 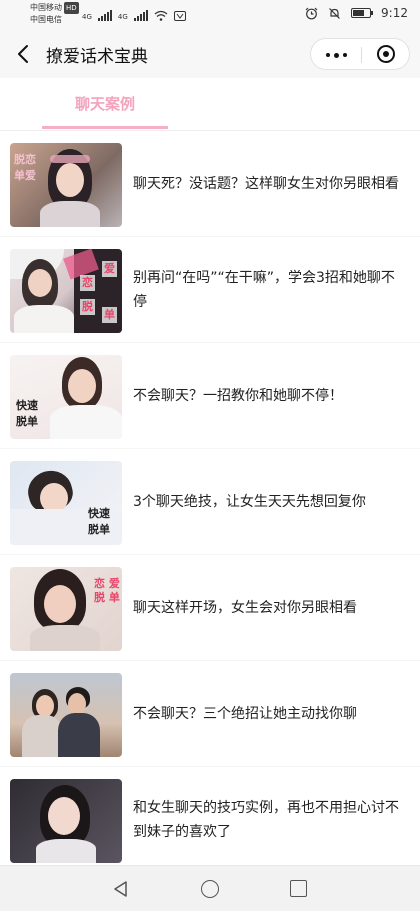 What do you see at coordinates (394, 13) in the screenshot?
I see `clock: 9:12` at bounding box center [394, 13].